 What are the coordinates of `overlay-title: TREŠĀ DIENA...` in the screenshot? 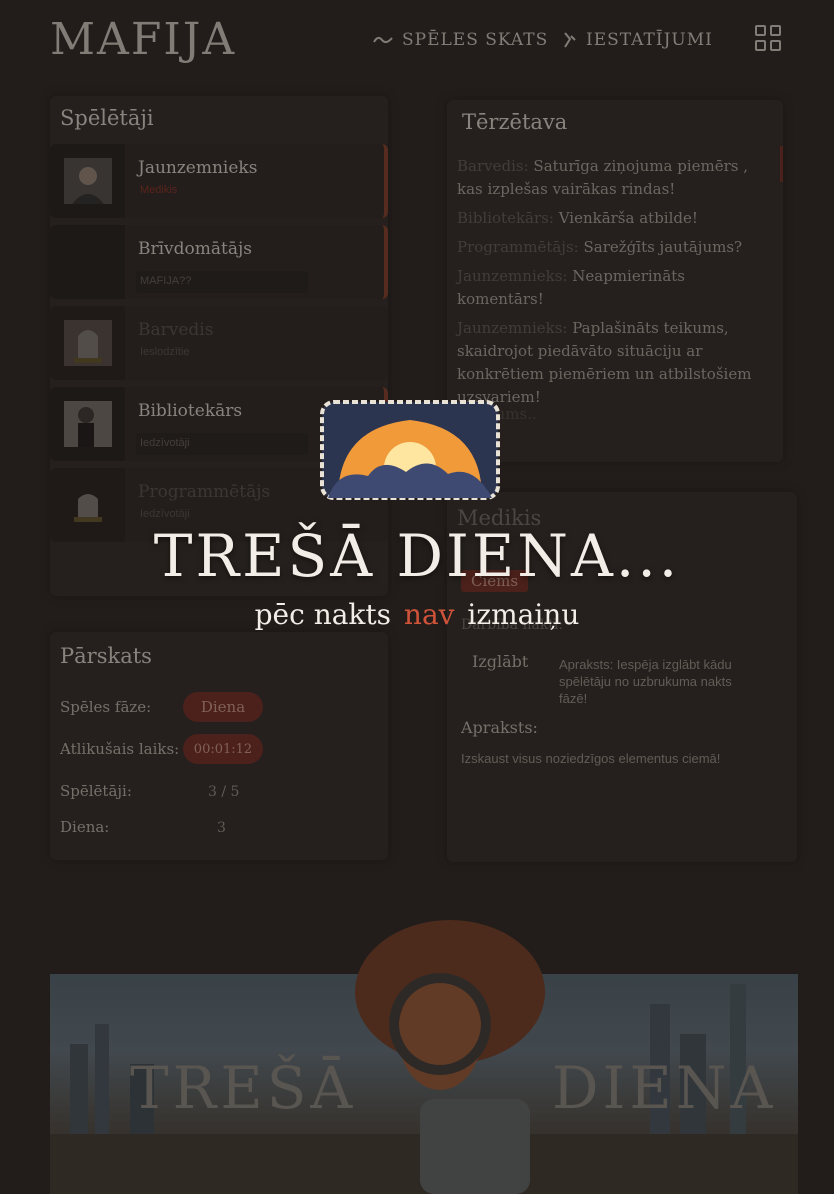 It's located at (417, 556).